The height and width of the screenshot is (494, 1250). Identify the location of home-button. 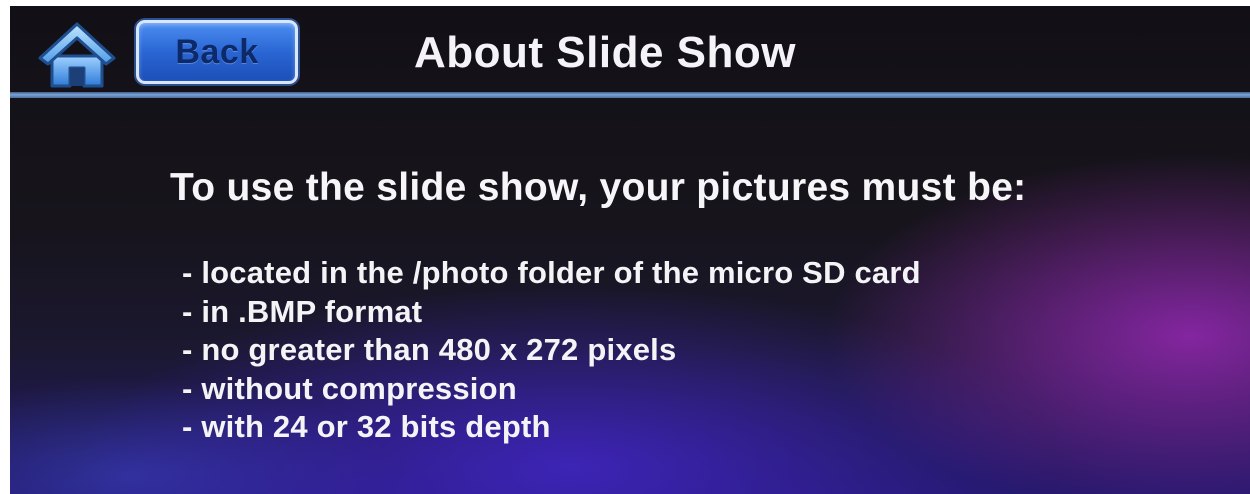
(77, 55).